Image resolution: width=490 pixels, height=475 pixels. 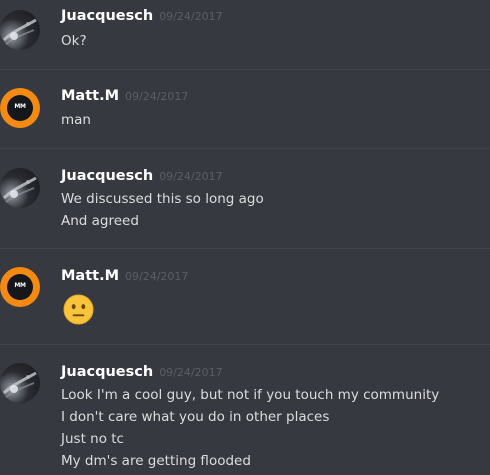 What do you see at coordinates (74, 41) in the screenshot?
I see `message-text: Ok?` at bounding box center [74, 41].